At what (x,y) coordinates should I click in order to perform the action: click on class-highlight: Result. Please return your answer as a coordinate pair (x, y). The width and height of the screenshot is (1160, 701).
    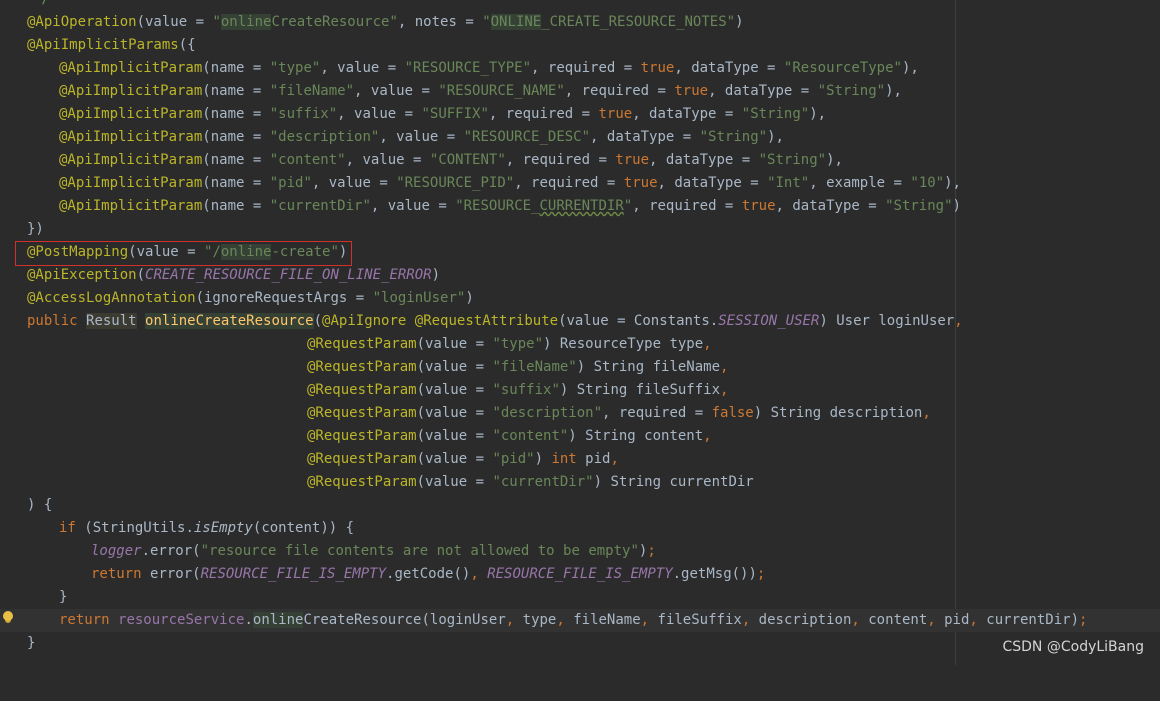
    Looking at the image, I should click on (111, 321).